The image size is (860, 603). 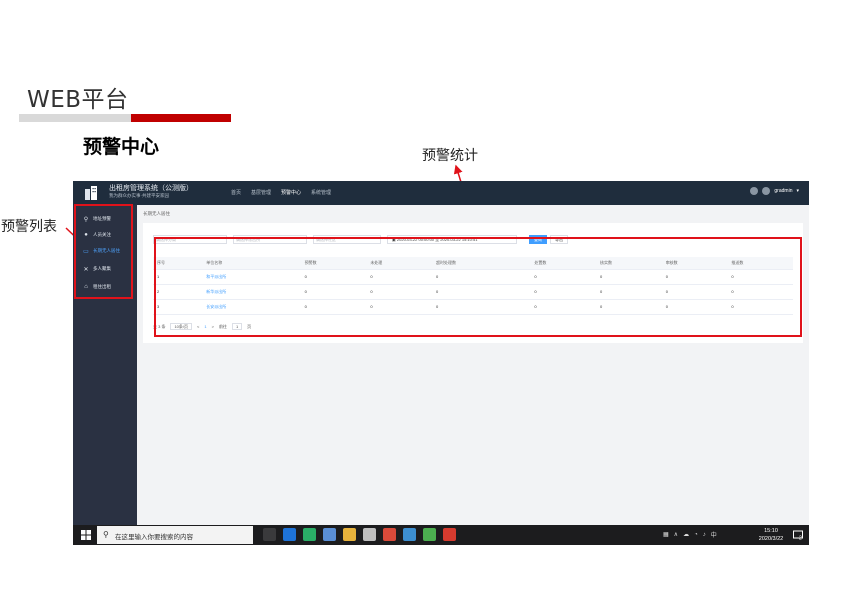 I want to click on taskbar-search-placeholder: 在这里输入你要搜索的内容, so click(x=154, y=537).